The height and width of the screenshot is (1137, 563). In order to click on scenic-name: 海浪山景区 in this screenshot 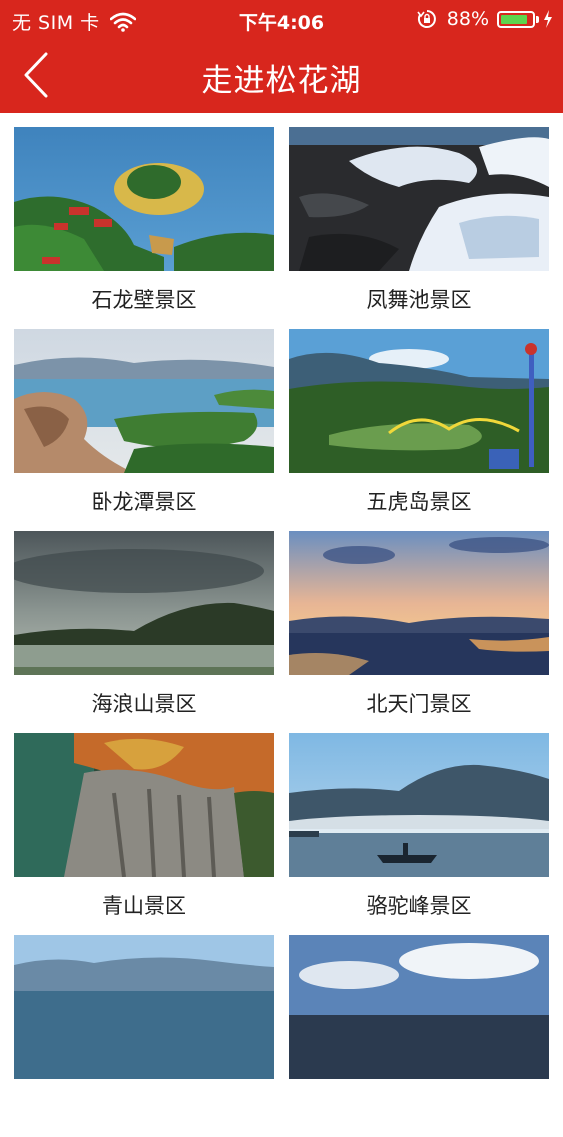, I will do `click(144, 704)`.